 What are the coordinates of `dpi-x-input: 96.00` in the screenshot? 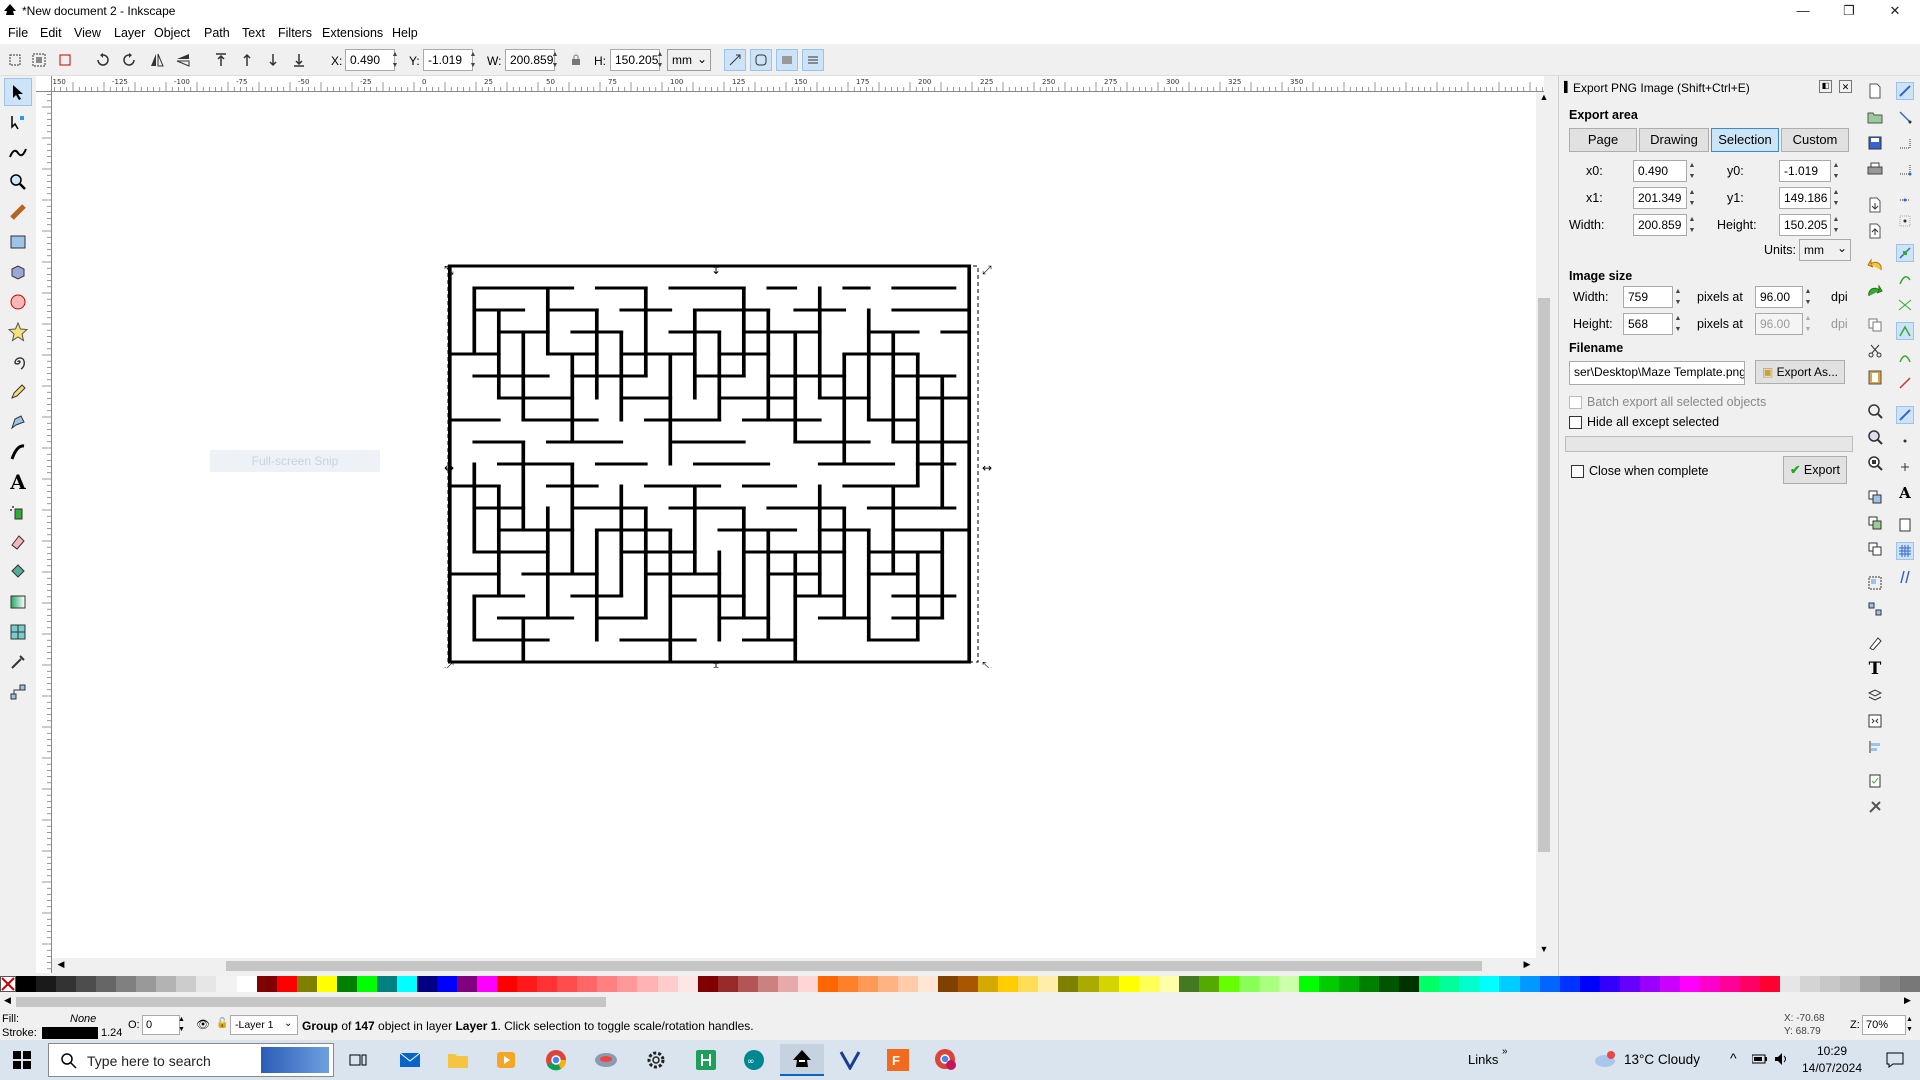 It's located at (1779, 297).